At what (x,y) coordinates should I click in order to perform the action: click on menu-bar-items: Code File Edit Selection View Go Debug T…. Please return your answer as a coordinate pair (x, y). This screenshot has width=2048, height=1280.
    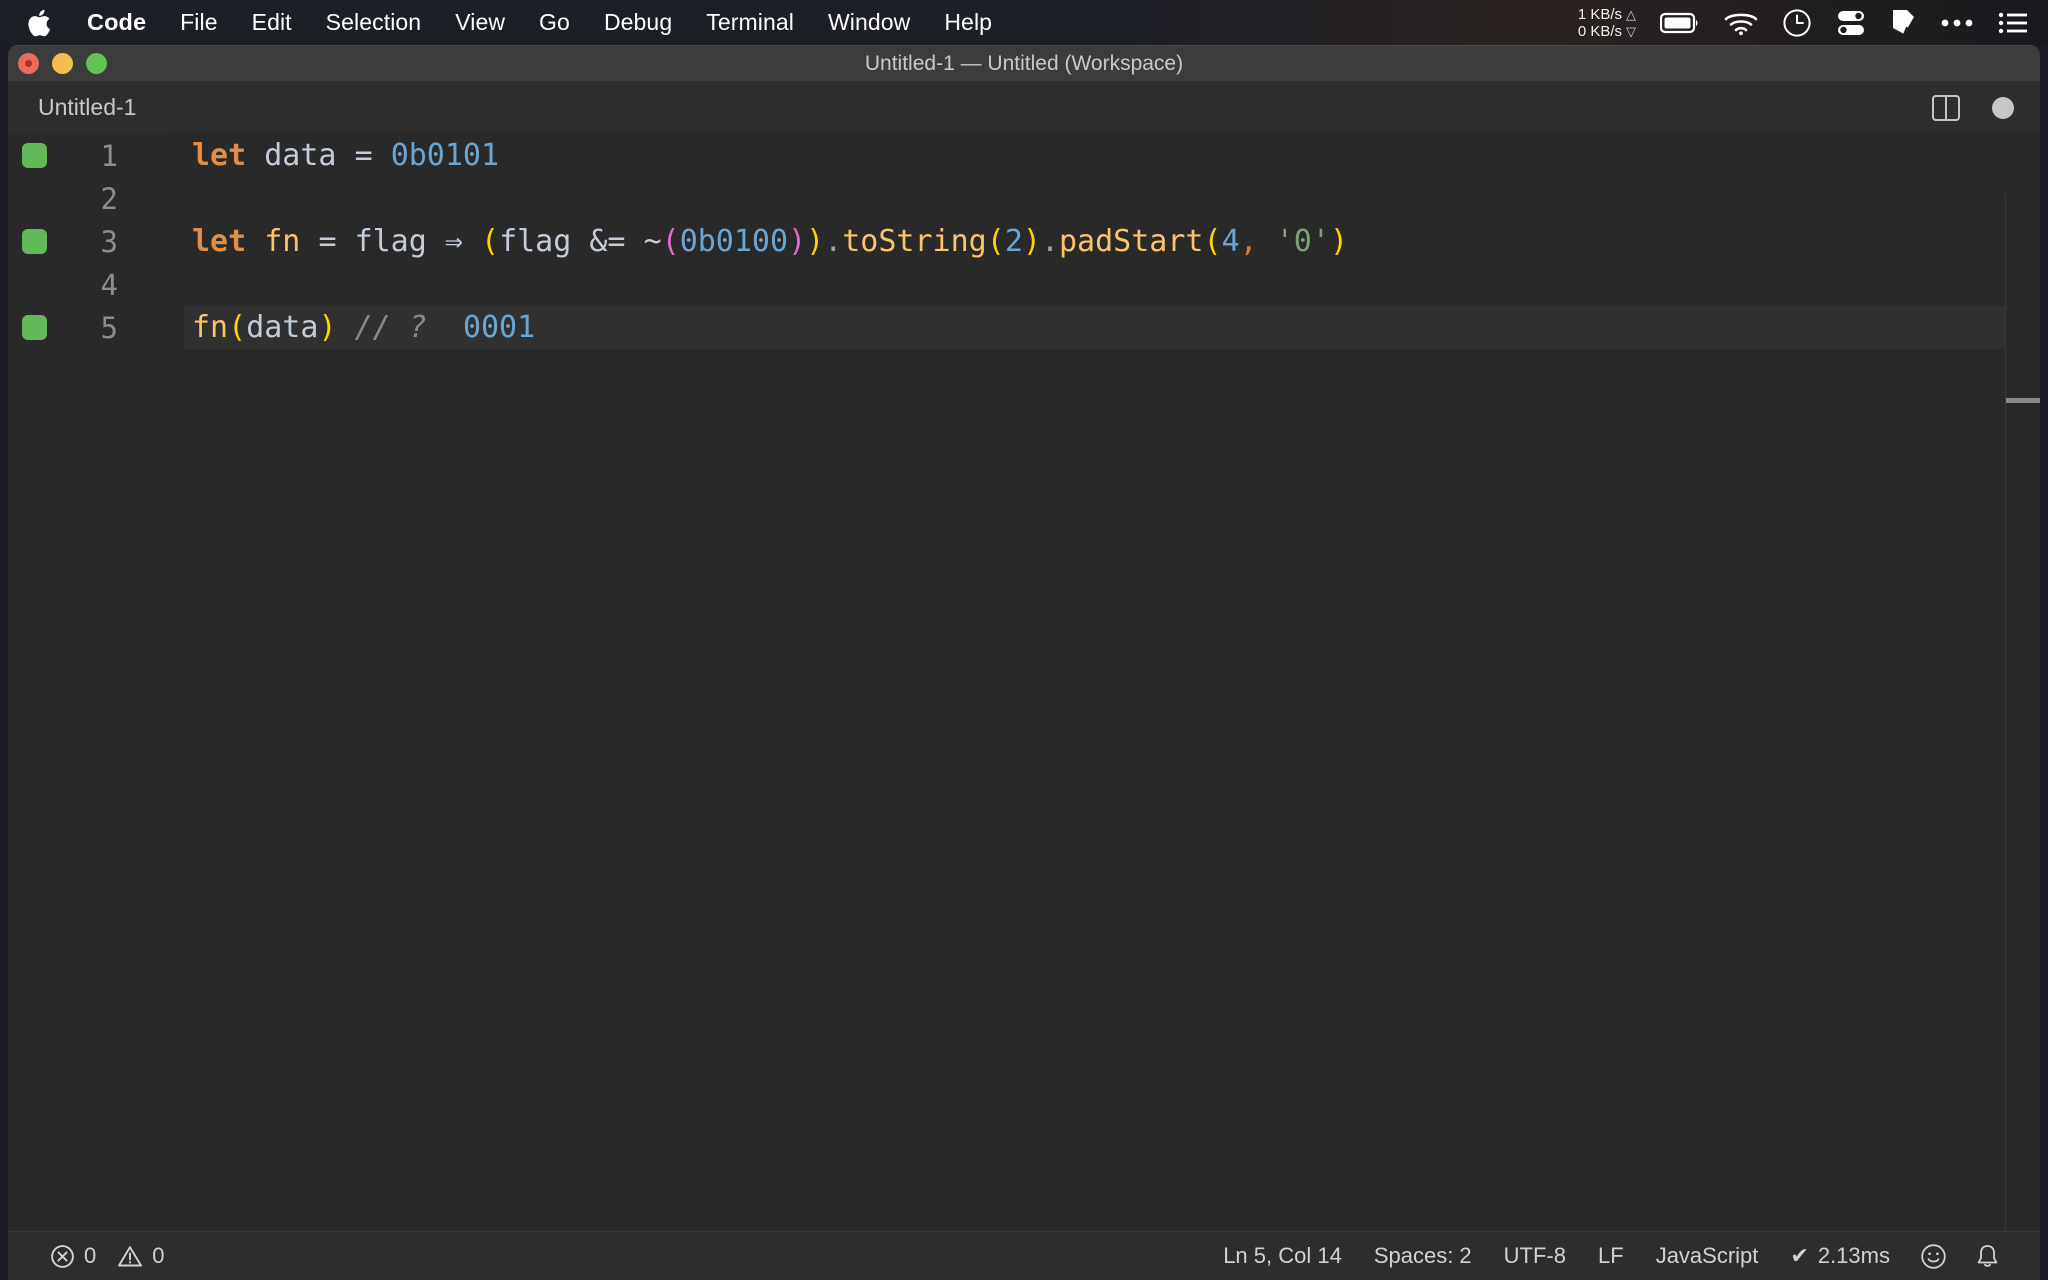
    Looking at the image, I should click on (504, 23).